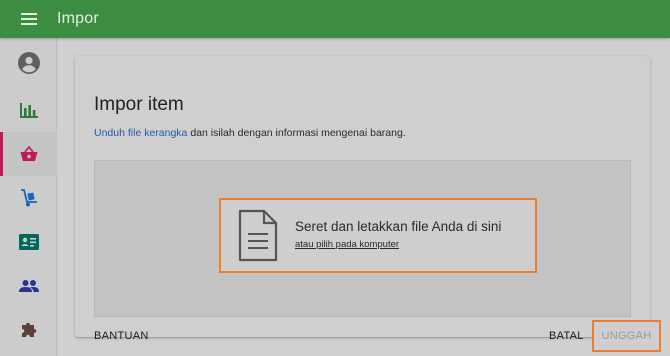  What do you see at coordinates (139, 104) in the screenshot?
I see `card-title: Impor item` at bounding box center [139, 104].